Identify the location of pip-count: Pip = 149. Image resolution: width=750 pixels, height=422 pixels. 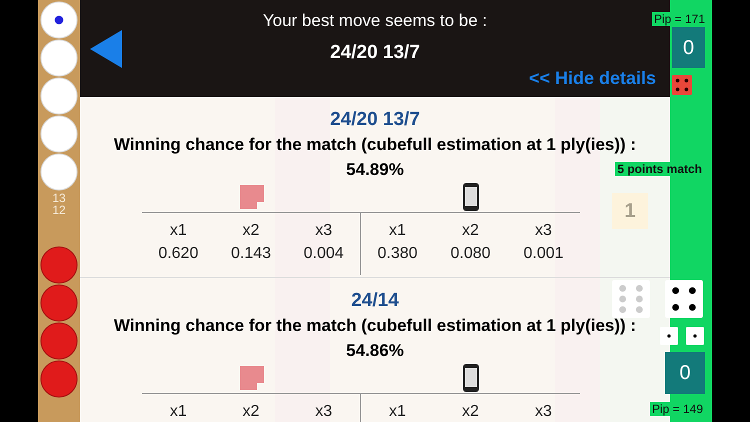
(677, 409).